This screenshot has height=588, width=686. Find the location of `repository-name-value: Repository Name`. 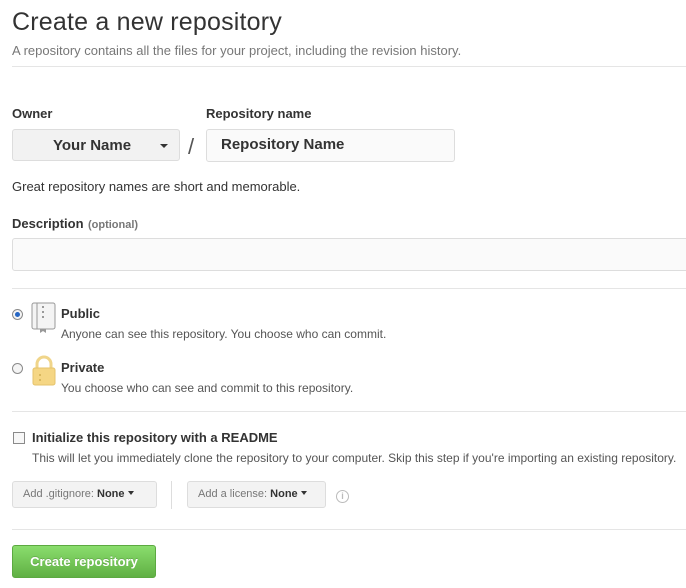

repository-name-value: Repository Name is located at coordinates (283, 144).